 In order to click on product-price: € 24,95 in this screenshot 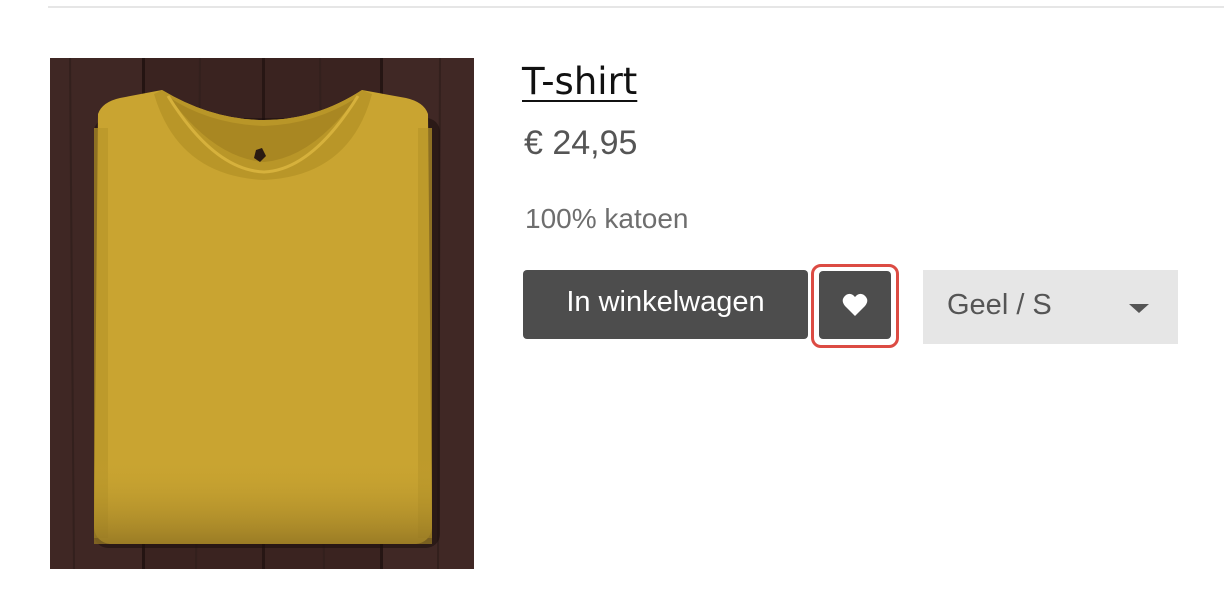, I will do `click(581, 143)`.